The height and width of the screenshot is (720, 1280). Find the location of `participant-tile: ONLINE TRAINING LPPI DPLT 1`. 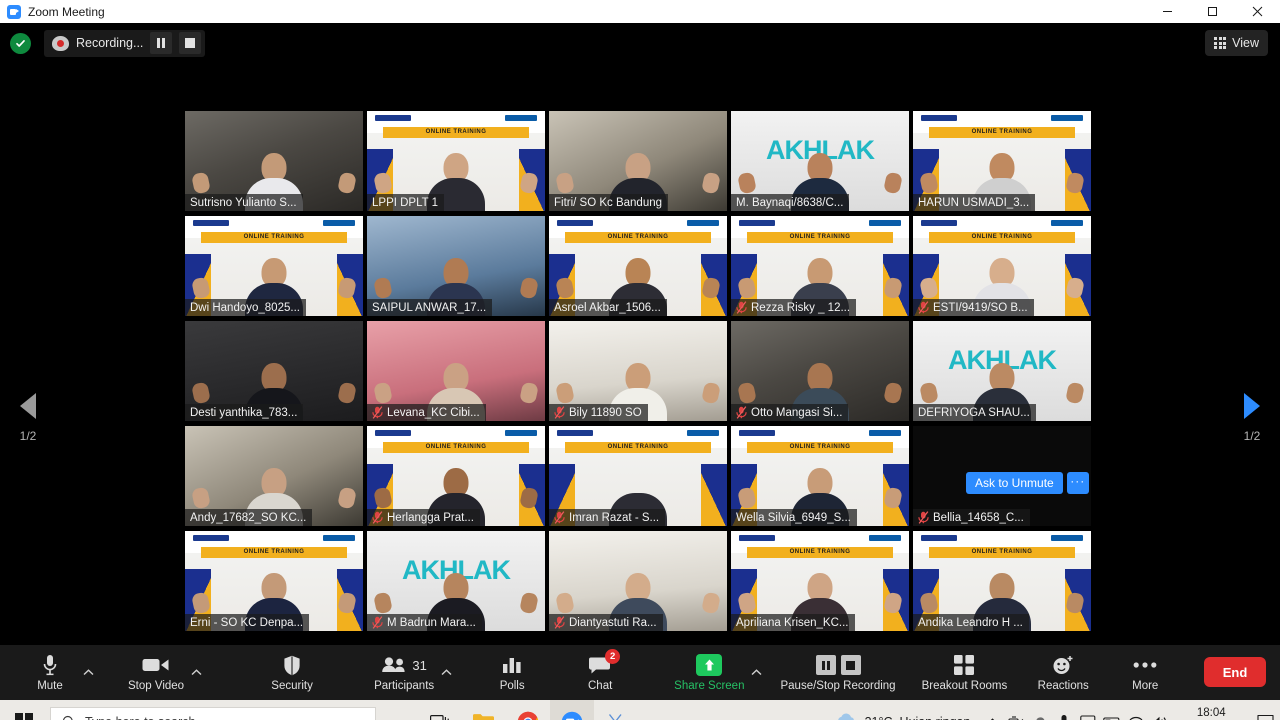

participant-tile: ONLINE TRAINING LPPI DPLT 1 is located at coordinates (456, 161).